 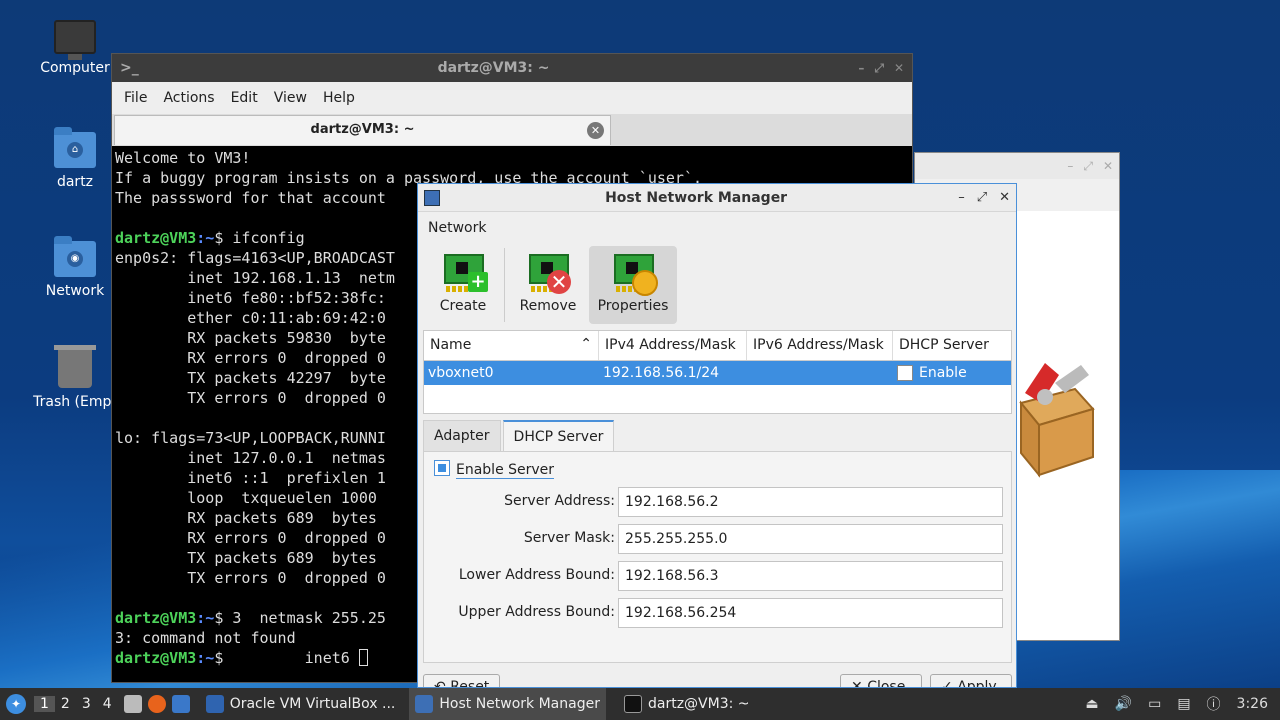 What do you see at coordinates (250, 478) in the screenshot?
I see `terminal-line: inet6 ::1 prefixlen 1` at bounding box center [250, 478].